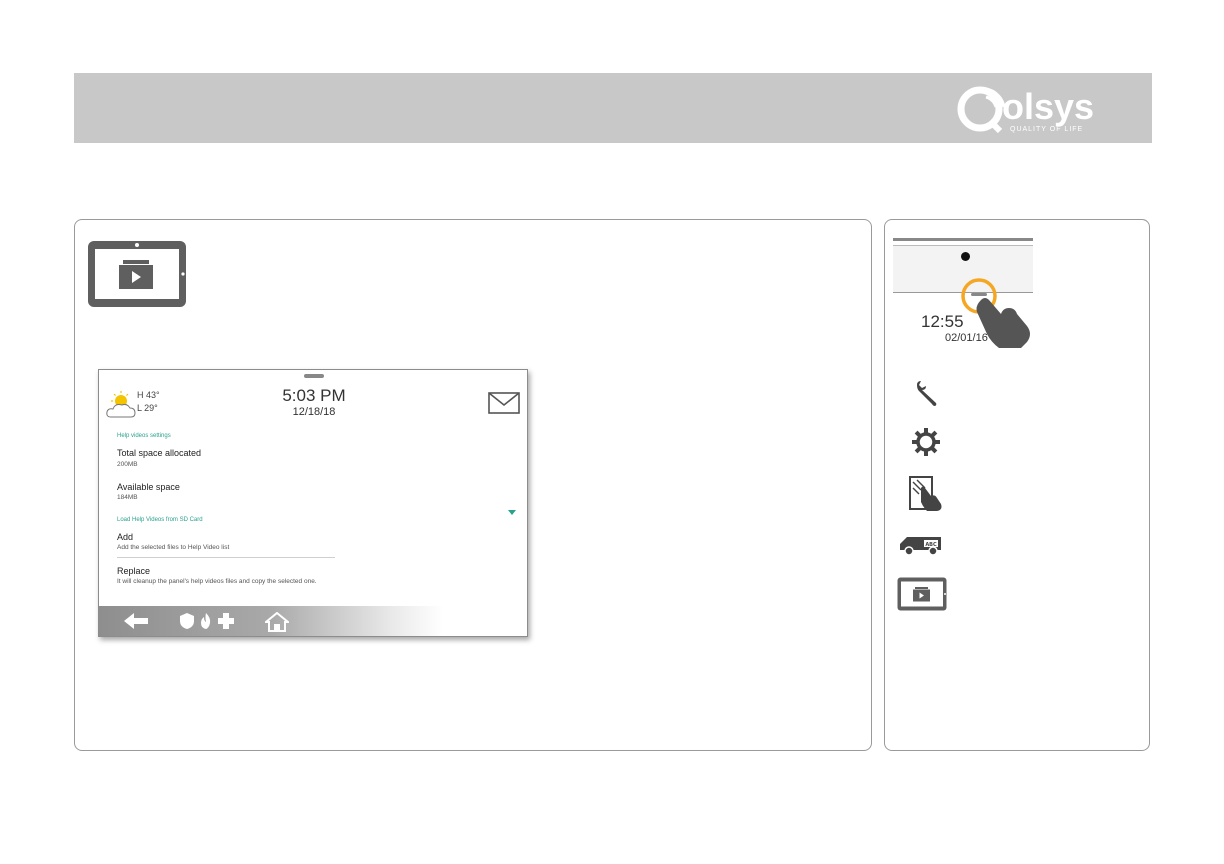 The width and height of the screenshot is (1224, 864). What do you see at coordinates (314, 395) in the screenshot?
I see `screen-time: 5:03 PM` at bounding box center [314, 395].